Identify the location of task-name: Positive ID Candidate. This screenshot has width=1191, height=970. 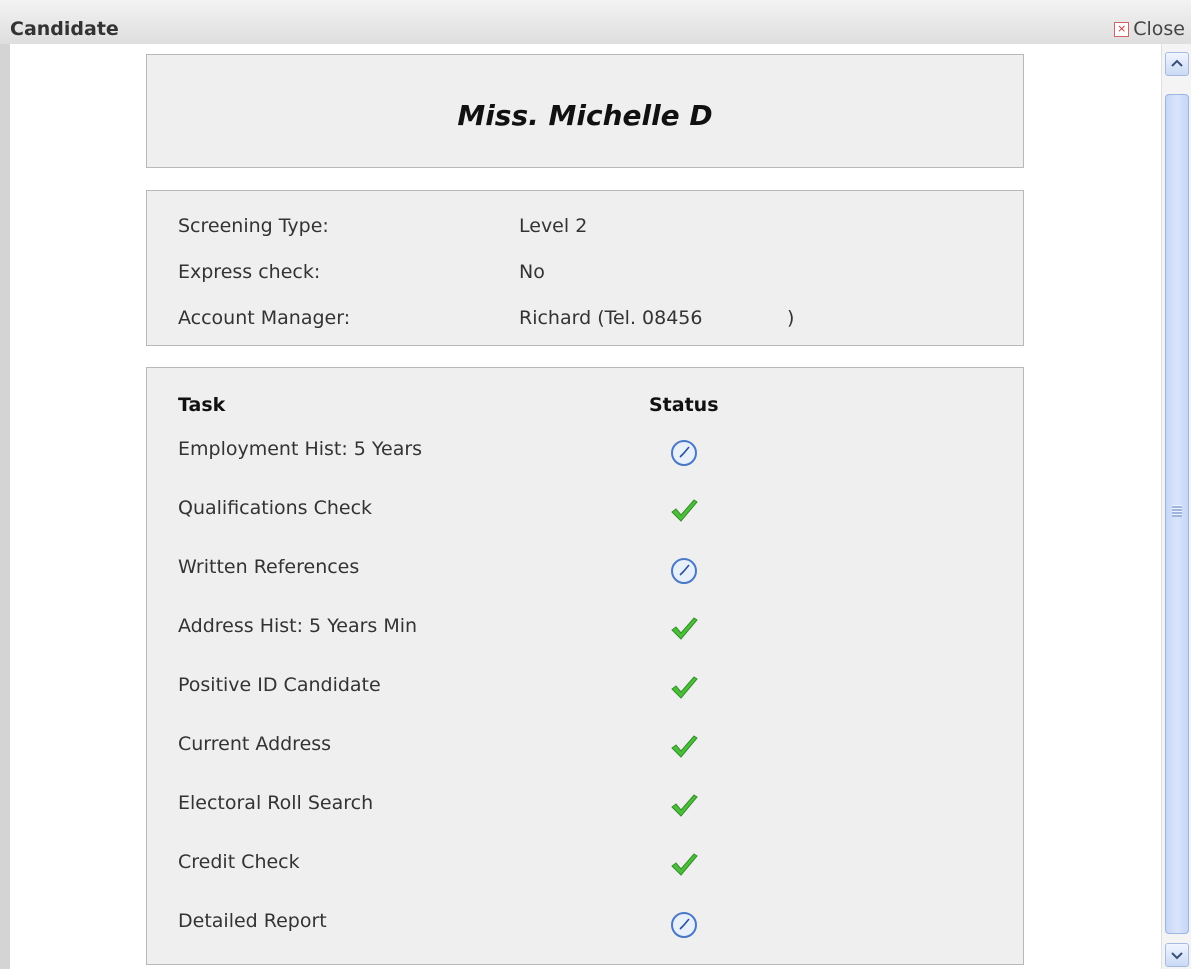
(279, 685).